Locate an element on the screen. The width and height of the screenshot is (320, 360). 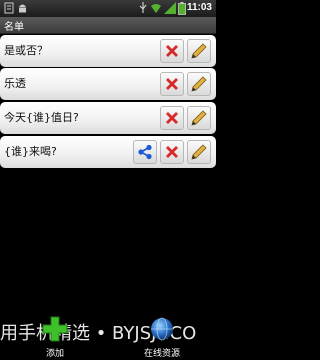
status-time: 11:03 is located at coordinates (199, 7).